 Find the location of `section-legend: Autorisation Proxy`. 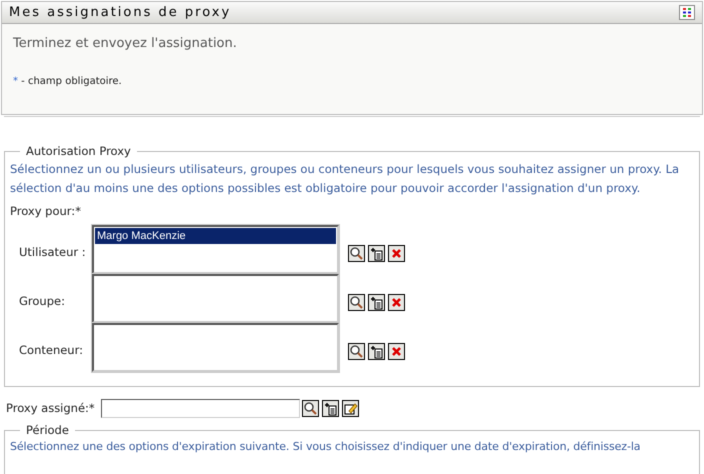

section-legend: Autorisation Proxy is located at coordinates (78, 151).